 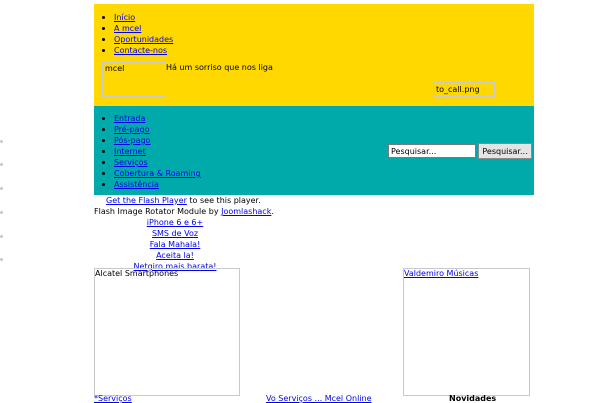 What do you see at coordinates (132, 140) in the screenshot?
I see `main-nav-link-pos-pago: Pós-pago` at bounding box center [132, 140].